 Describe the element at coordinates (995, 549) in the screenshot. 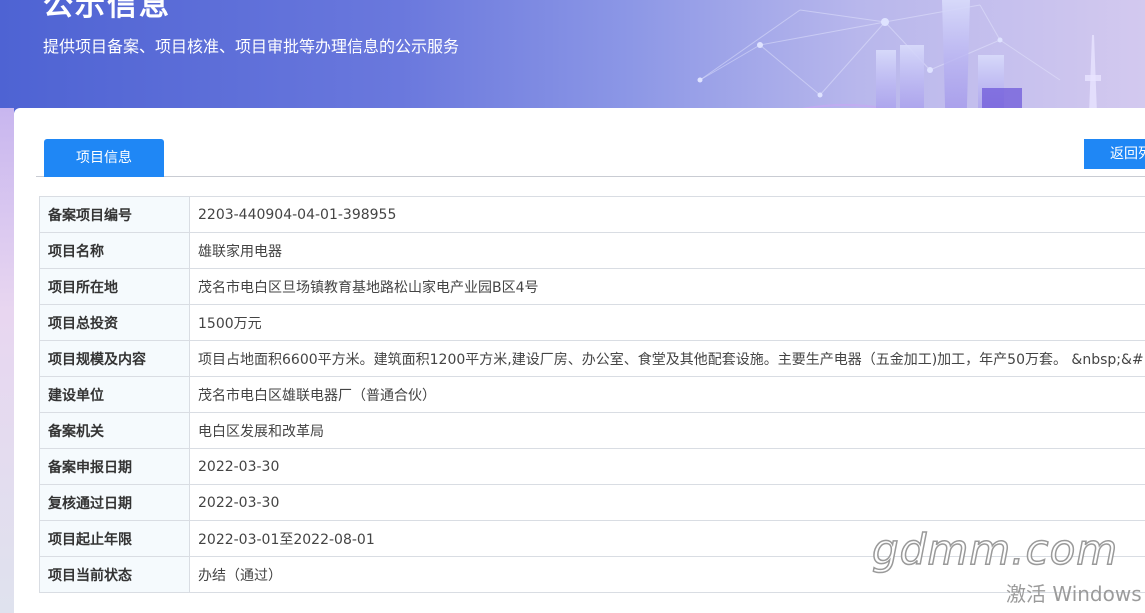

I see `site-watermark: gdmm.com` at that location.